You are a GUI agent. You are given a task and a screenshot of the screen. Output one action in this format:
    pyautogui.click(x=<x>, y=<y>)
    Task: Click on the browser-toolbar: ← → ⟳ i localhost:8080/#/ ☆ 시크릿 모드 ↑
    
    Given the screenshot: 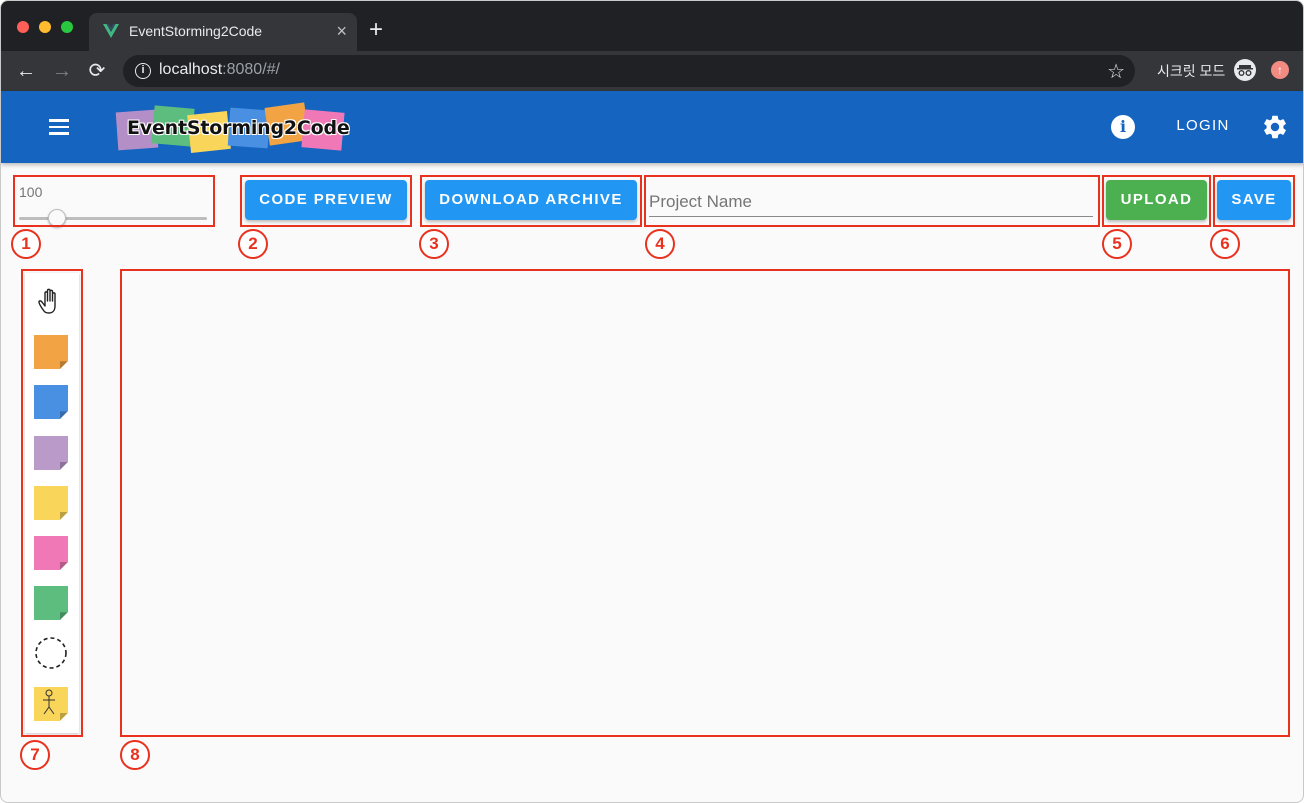 What is the action you would take?
    pyautogui.click(x=652, y=71)
    